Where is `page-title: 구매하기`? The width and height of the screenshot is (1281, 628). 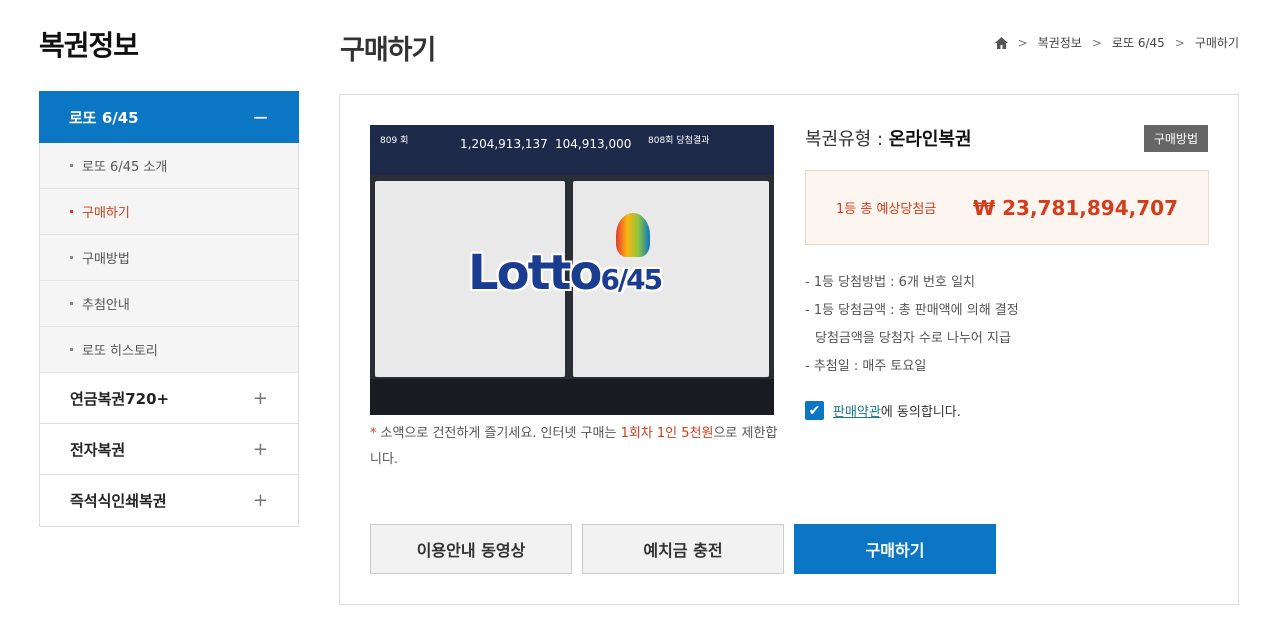 page-title: 구매하기 is located at coordinates (388, 50).